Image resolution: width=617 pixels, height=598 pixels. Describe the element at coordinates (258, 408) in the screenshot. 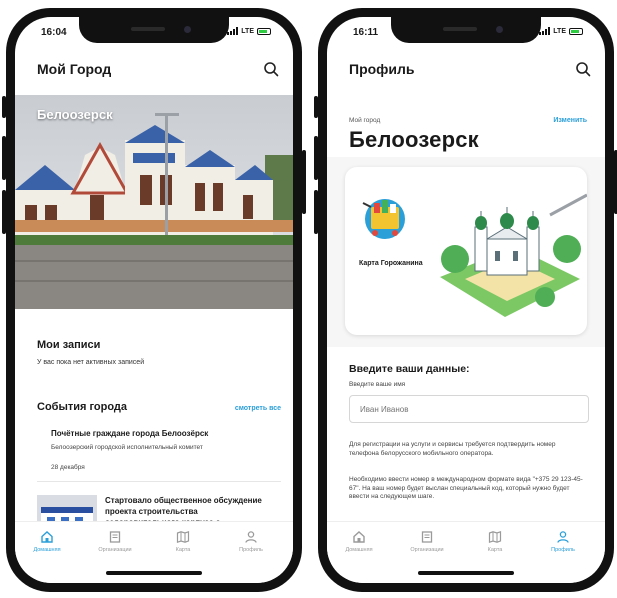

I see `see-all-link: смотреть все` at that location.